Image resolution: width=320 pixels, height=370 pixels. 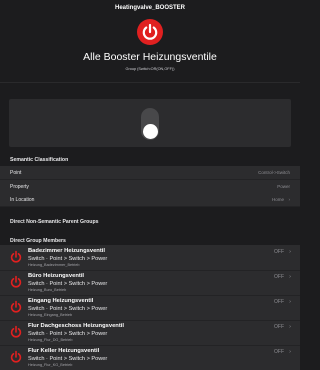 I want to click on member-item-name: Heizung_Flur_DG_Betrieb, so click(x=50, y=340).